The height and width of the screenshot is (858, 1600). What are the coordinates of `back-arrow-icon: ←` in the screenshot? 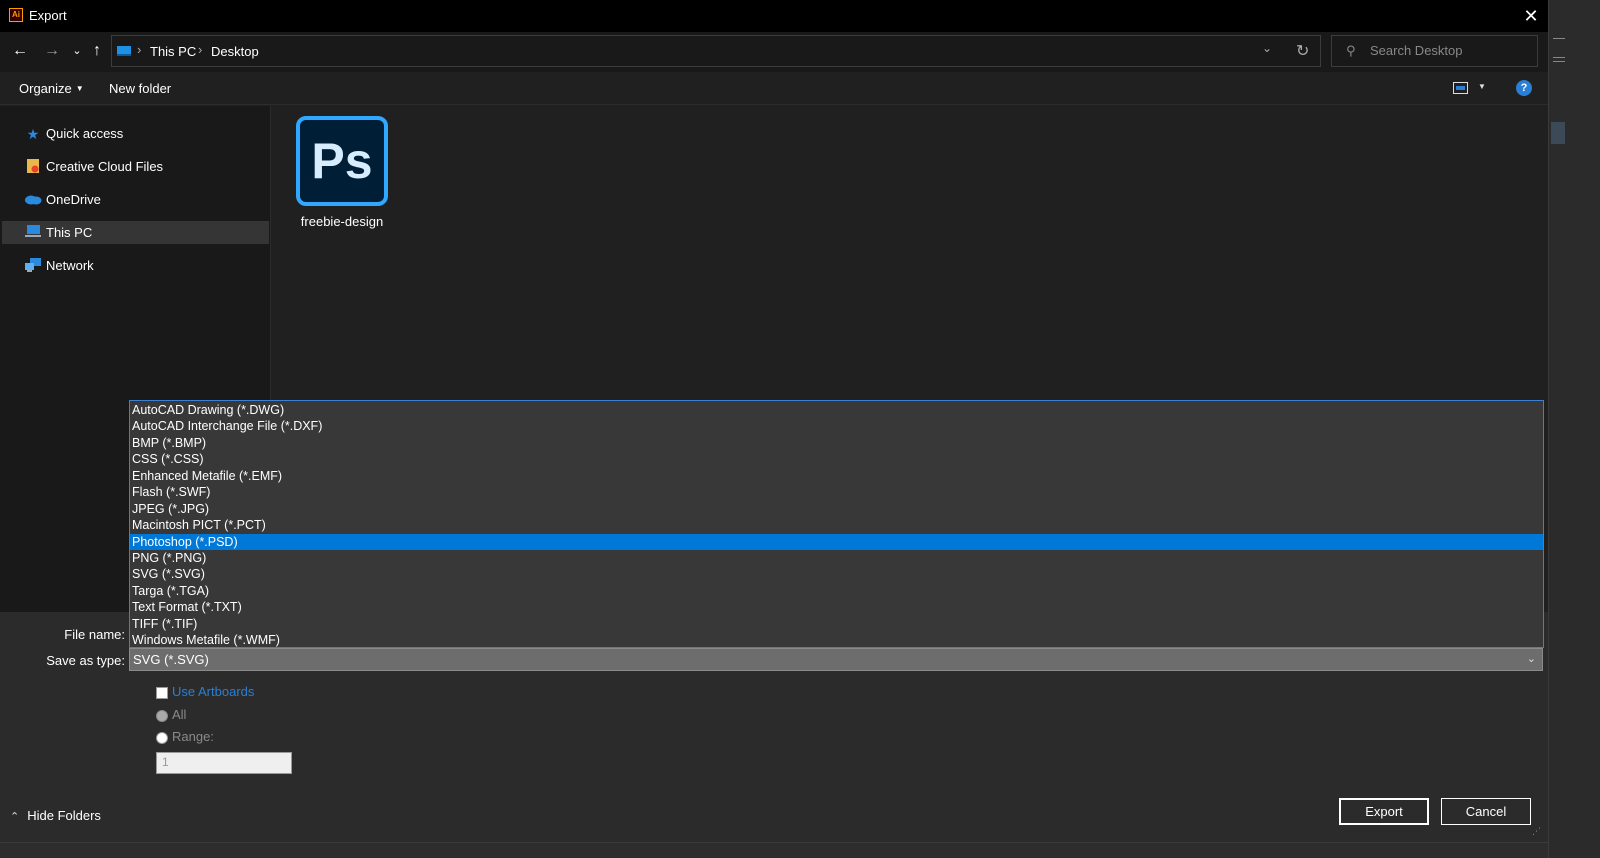 It's located at (20, 51).